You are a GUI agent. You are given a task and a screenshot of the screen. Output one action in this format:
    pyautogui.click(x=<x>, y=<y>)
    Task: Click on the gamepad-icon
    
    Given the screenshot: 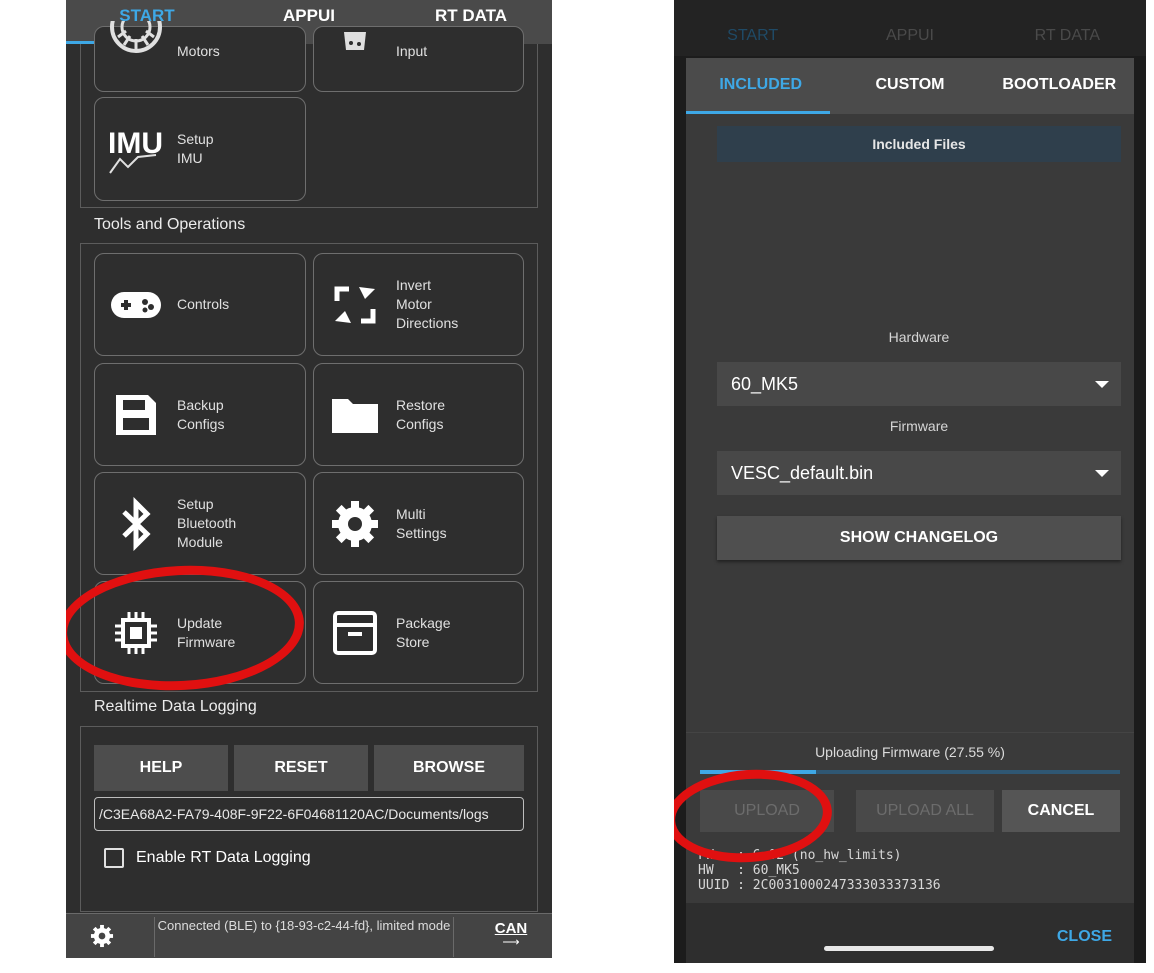 What is the action you would take?
    pyautogui.click(x=136, y=305)
    